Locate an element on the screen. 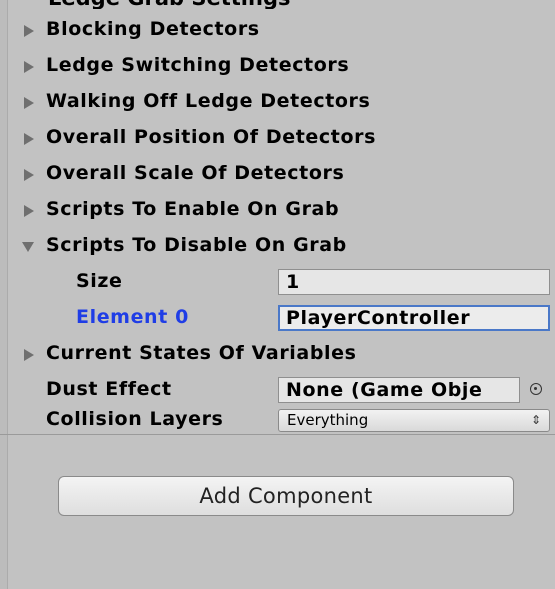  object-picker-icon is located at coordinates (536, 389).